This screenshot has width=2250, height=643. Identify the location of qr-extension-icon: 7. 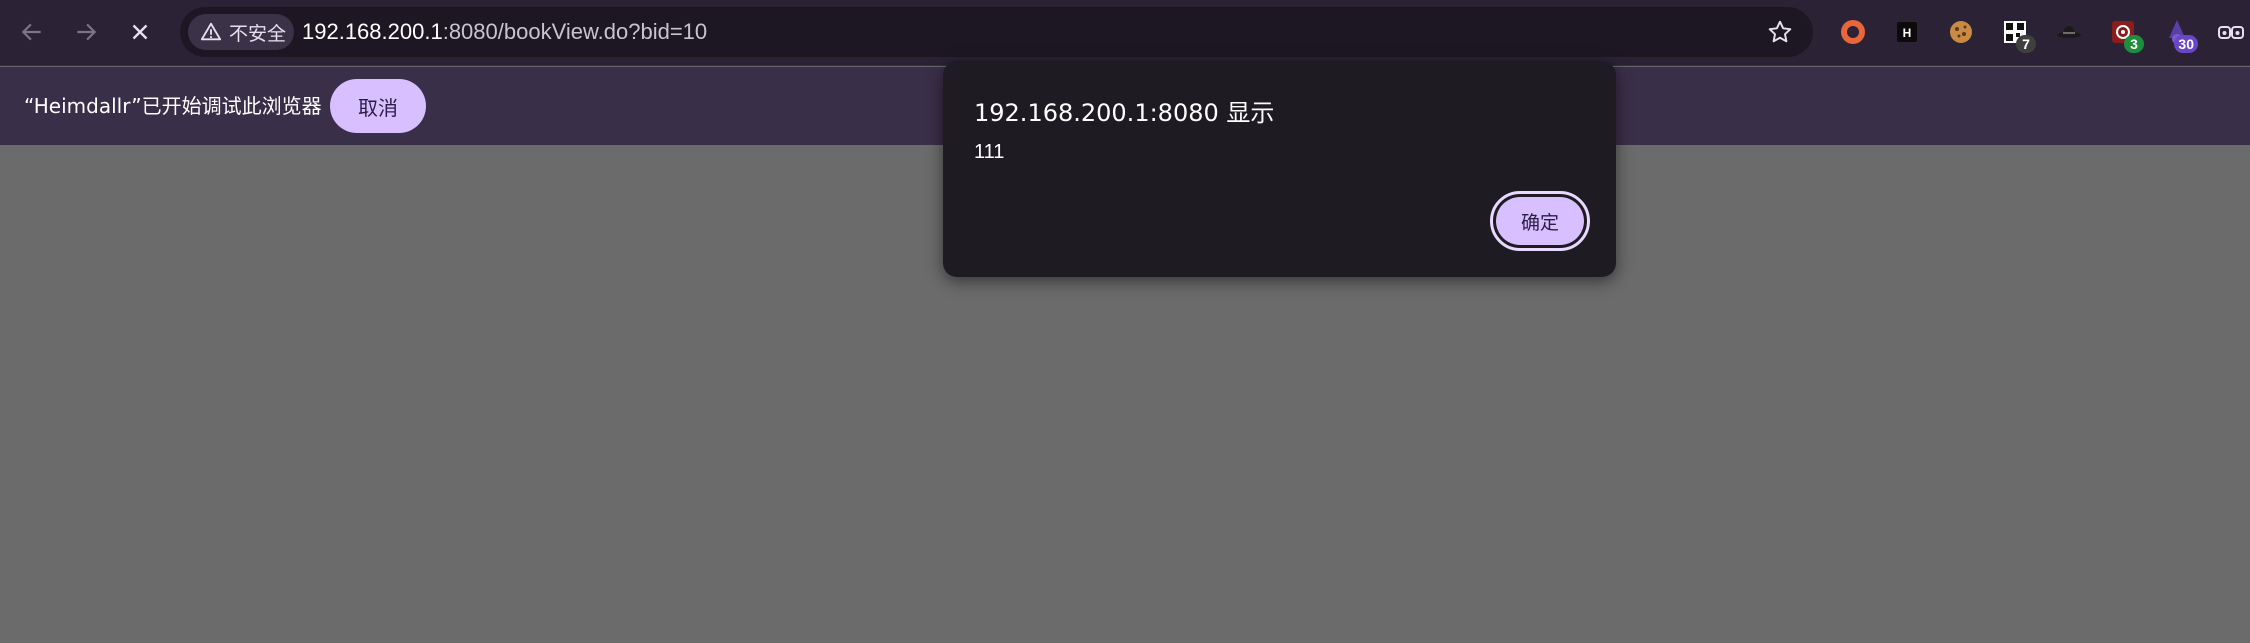
(2017, 34).